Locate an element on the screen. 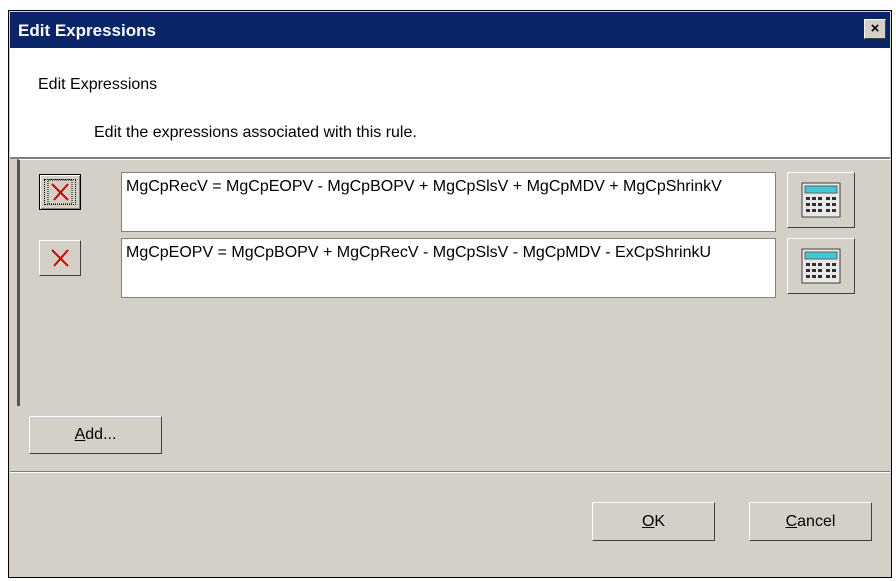  add-mnemonic: A is located at coordinates (80, 434).